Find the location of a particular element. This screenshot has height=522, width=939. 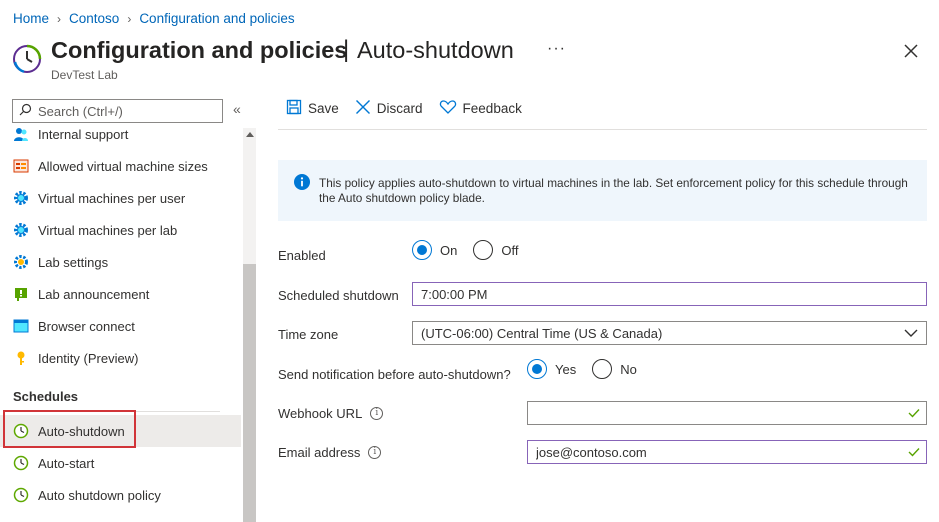

time-zone-value: (UTC-06:00) Central Time (US & Canada) is located at coordinates (542, 333).